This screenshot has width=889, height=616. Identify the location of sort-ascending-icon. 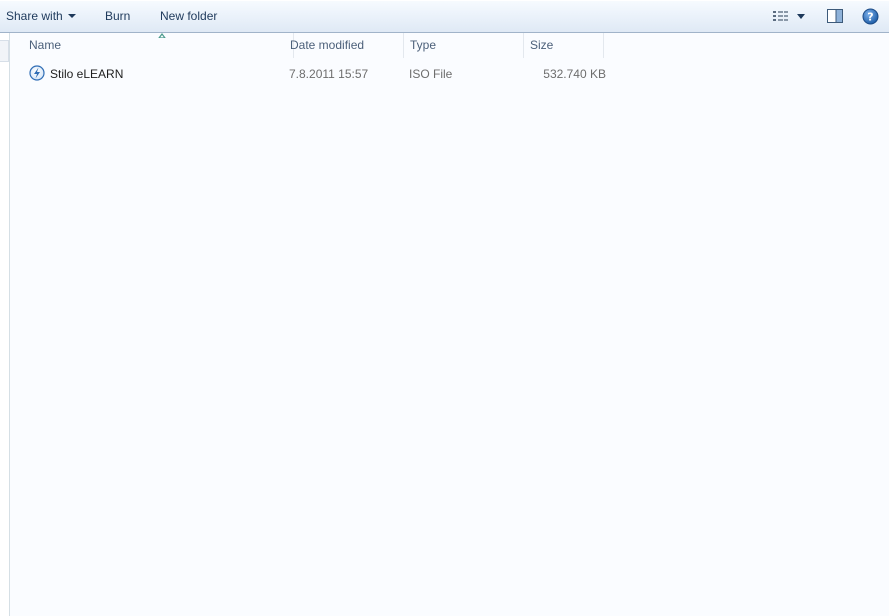
(162, 35).